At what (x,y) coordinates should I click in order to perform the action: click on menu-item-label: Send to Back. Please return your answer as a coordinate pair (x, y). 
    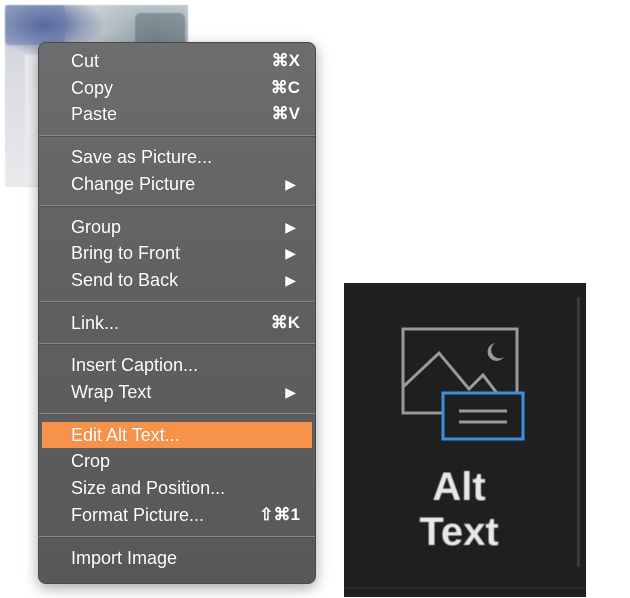
    Looking at the image, I should click on (125, 279).